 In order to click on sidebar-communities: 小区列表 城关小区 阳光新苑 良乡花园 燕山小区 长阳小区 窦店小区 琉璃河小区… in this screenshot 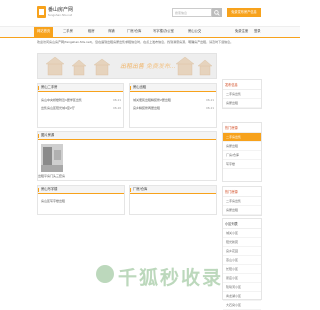, I will do `click(242, 264)`.